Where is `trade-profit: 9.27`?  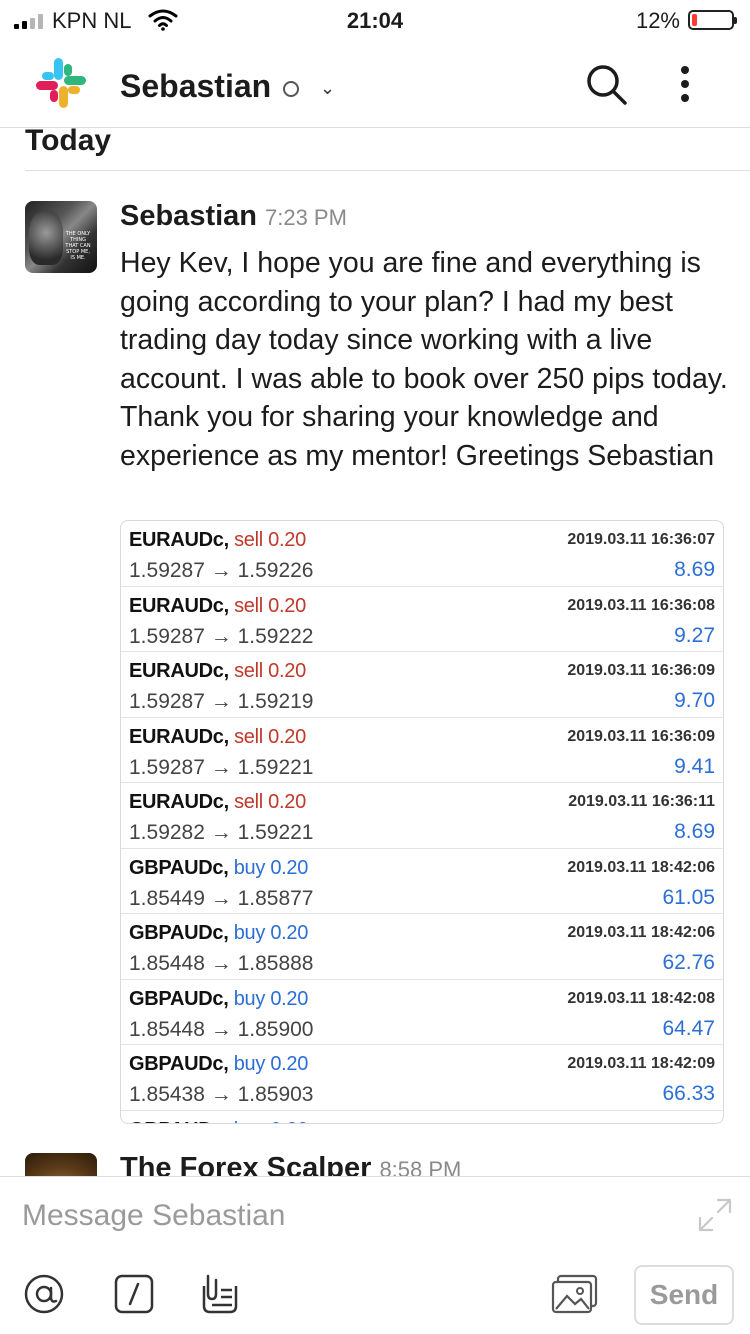
trade-profit: 9.27 is located at coordinates (694, 635).